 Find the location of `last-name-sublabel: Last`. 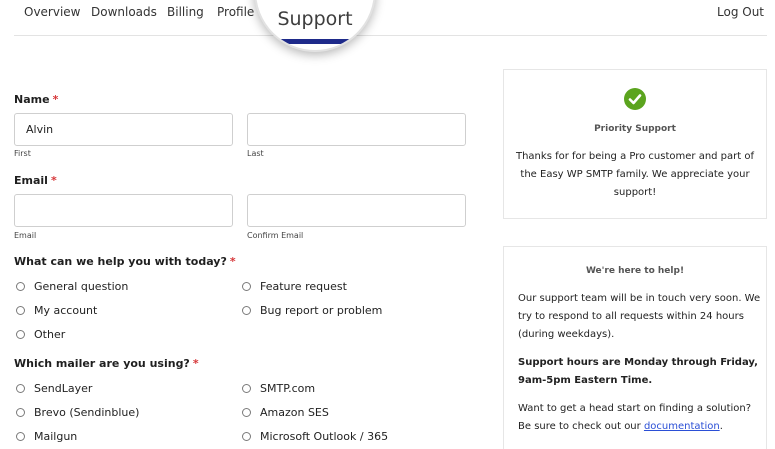

last-name-sublabel: Last is located at coordinates (255, 153).